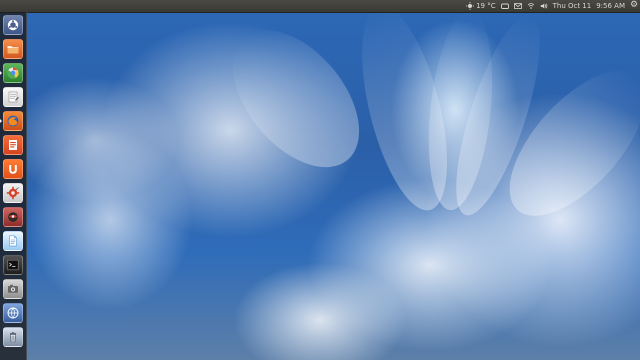 This screenshot has width=640, height=360. What do you see at coordinates (531, 6) in the screenshot?
I see `wifi-icon` at bounding box center [531, 6].